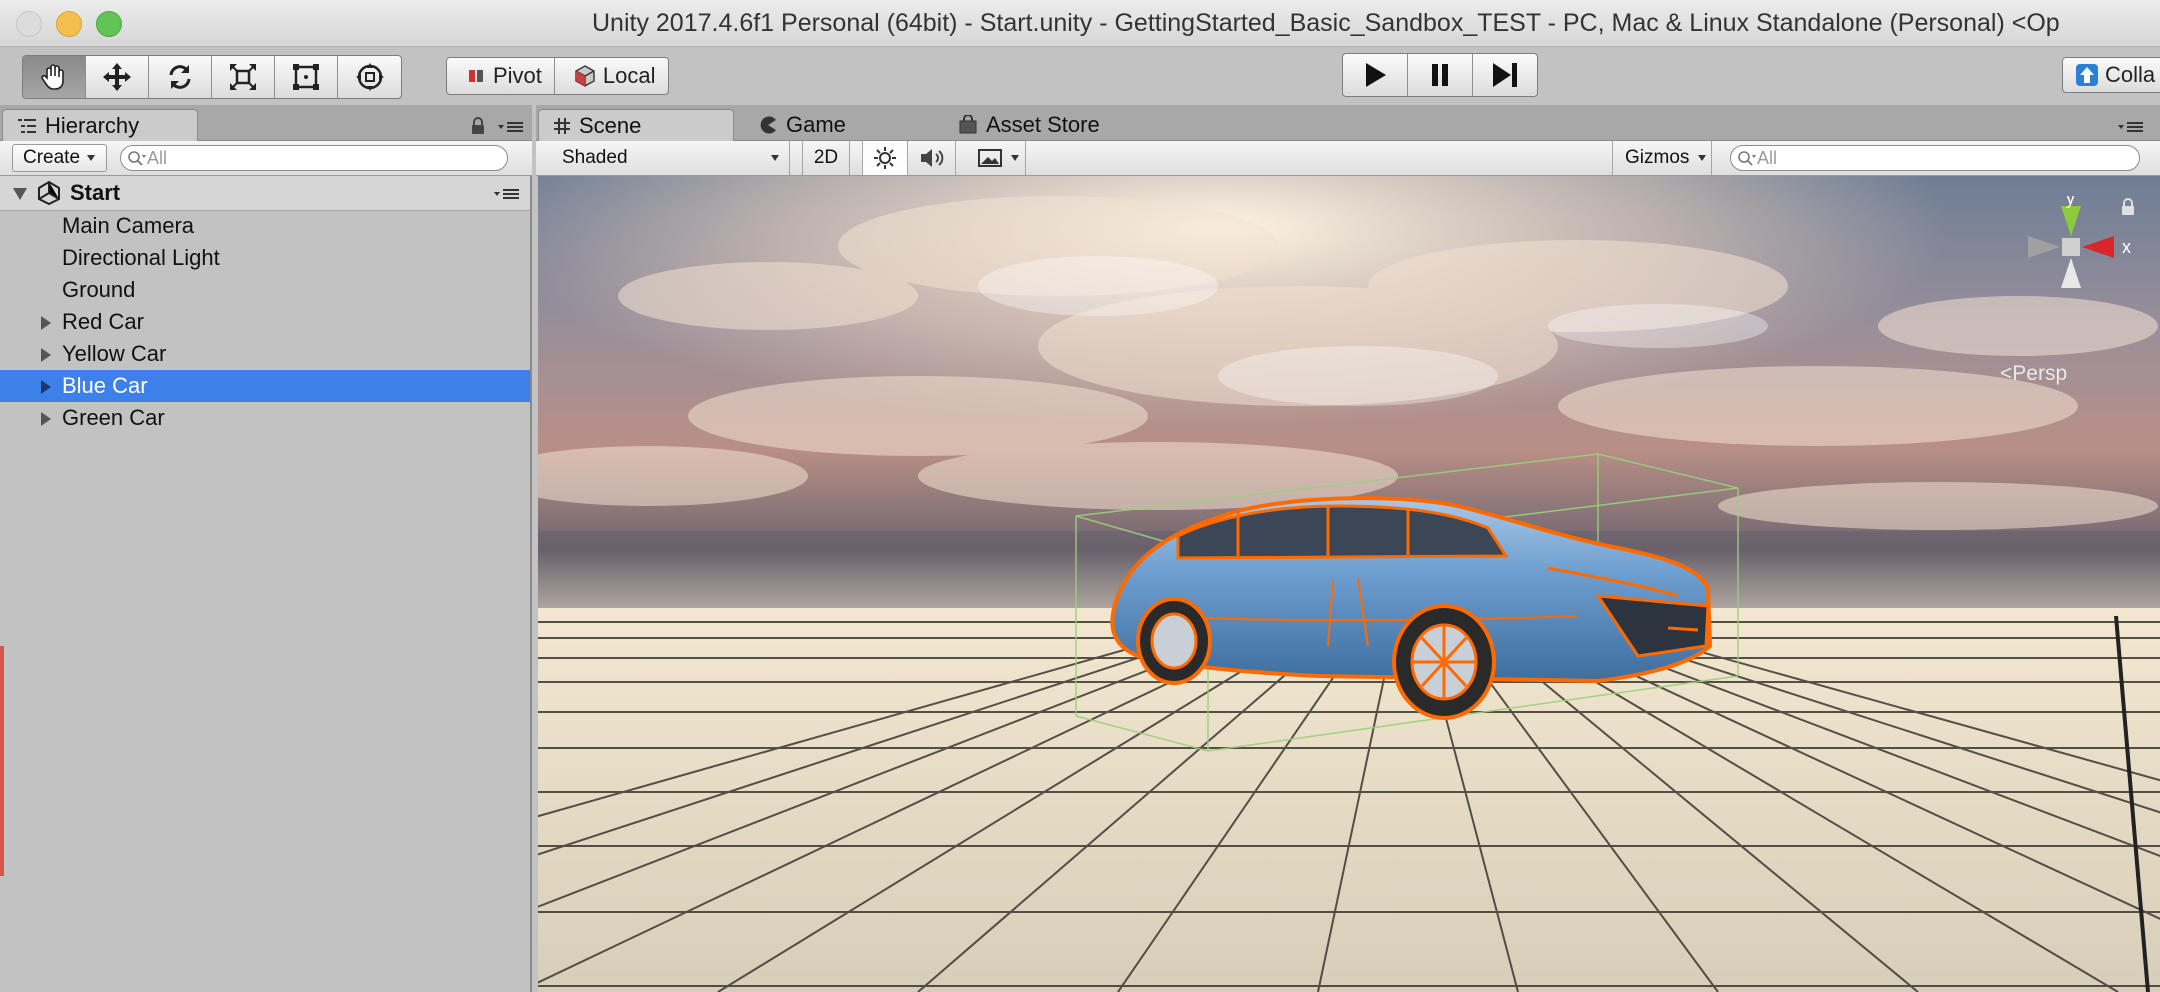 This screenshot has height=992, width=2160. What do you see at coordinates (2126, 247) in the screenshot?
I see `gizmo-axis-x: x` at bounding box center [2126, 247].